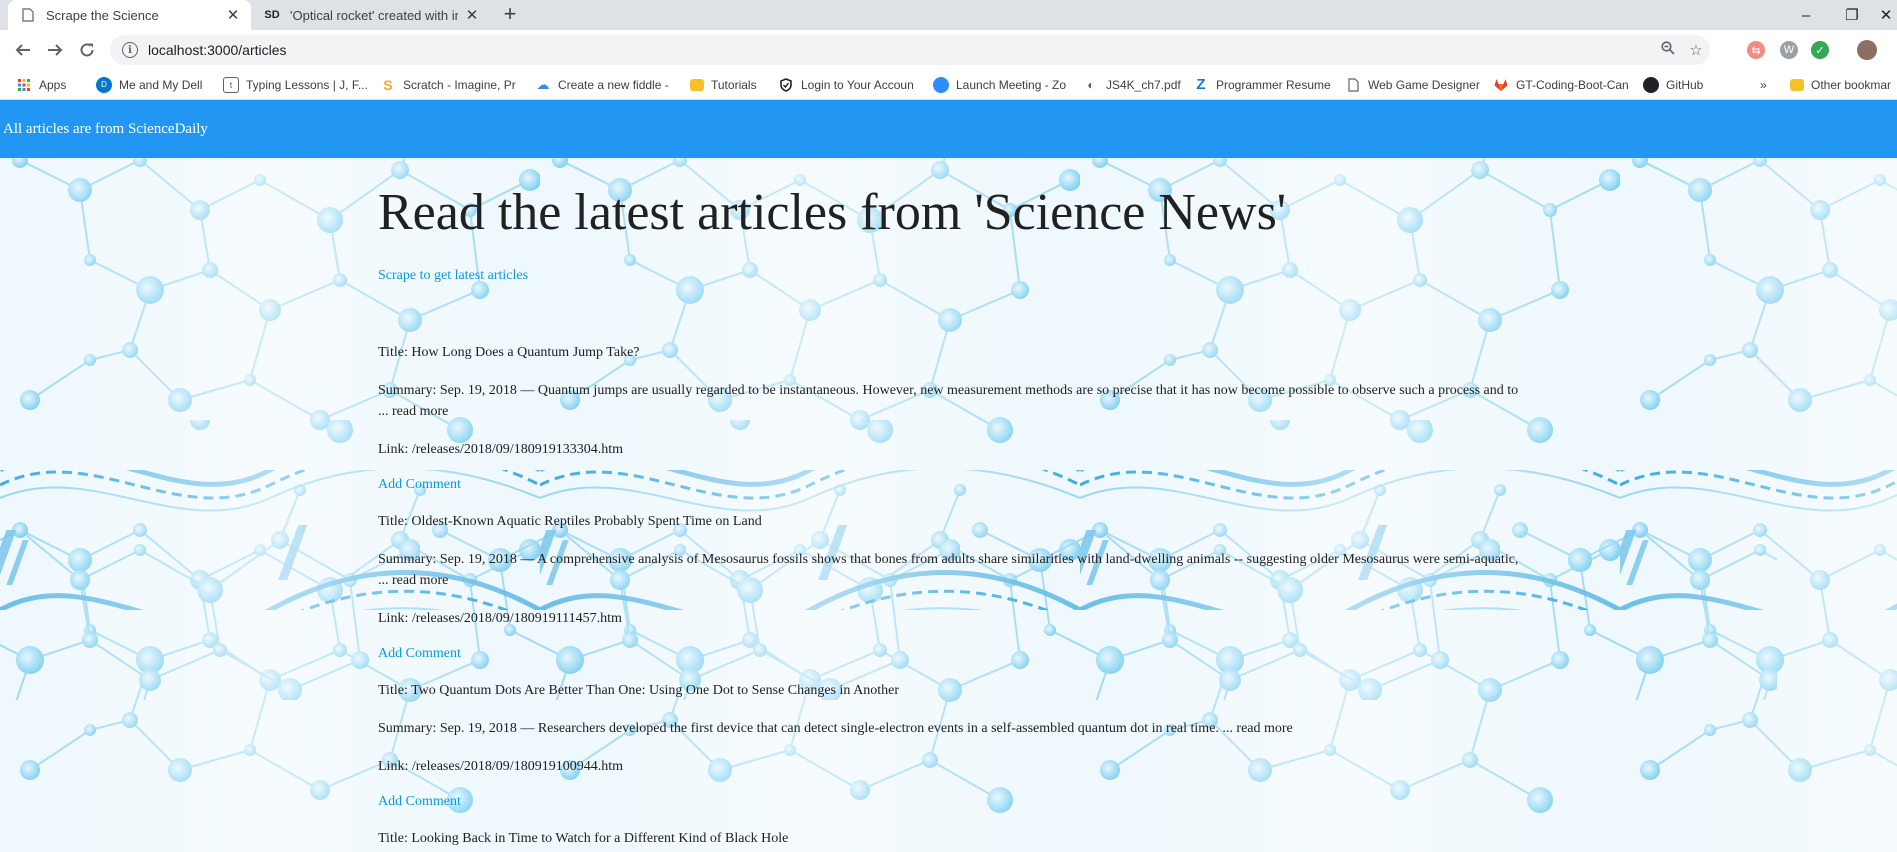 This screenshot has width=1897, height=852. Describe the element at coordinates (543, 84) in the screenshot. I see `cloud-icon: ☁` at that location.